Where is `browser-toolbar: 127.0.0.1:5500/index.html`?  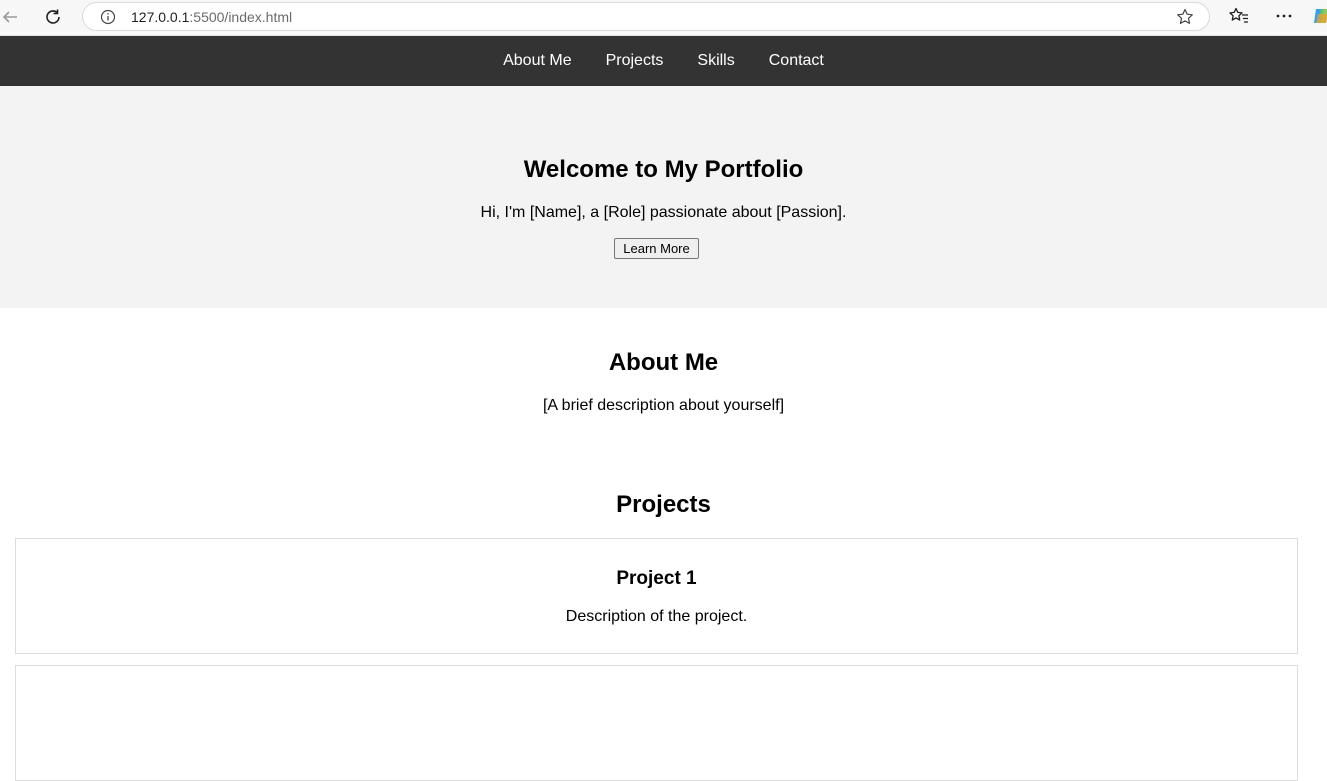
browser-toolbar: 127.0.0.1:5500/index.html is located at coordinates (663, 18).